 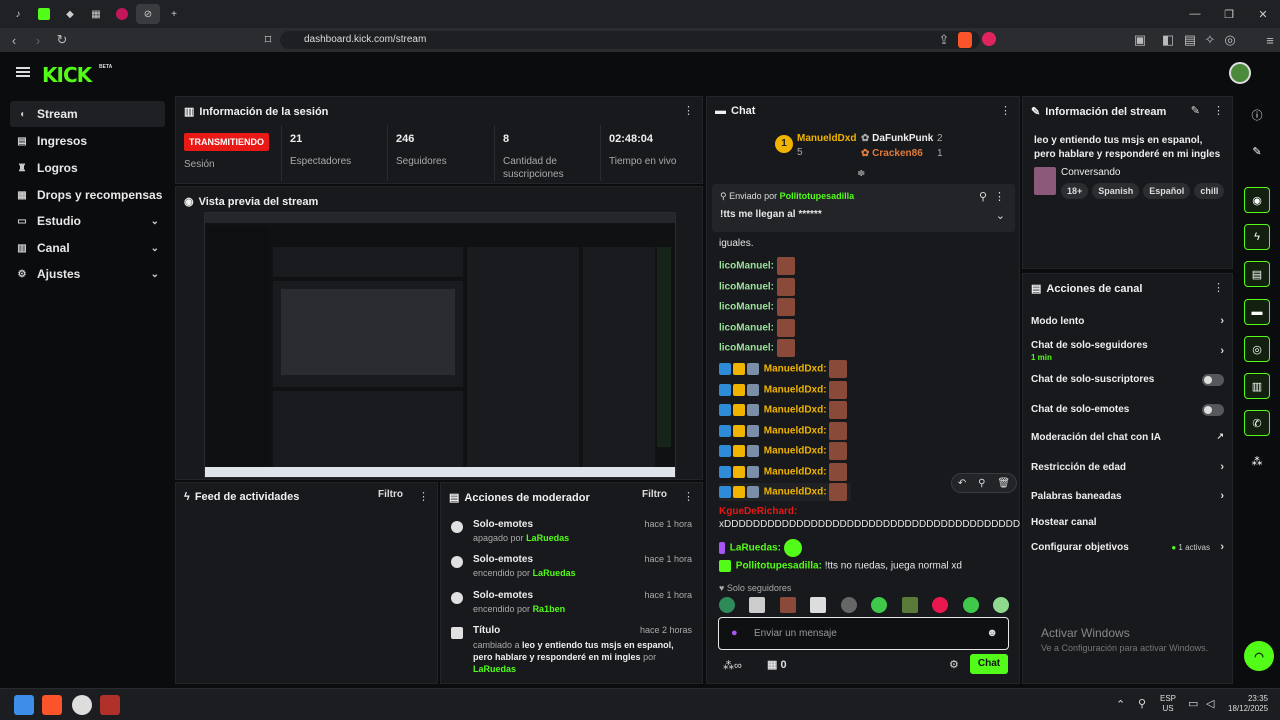 I want to click on reload-icon: ↻, so click(x=62, y=40).